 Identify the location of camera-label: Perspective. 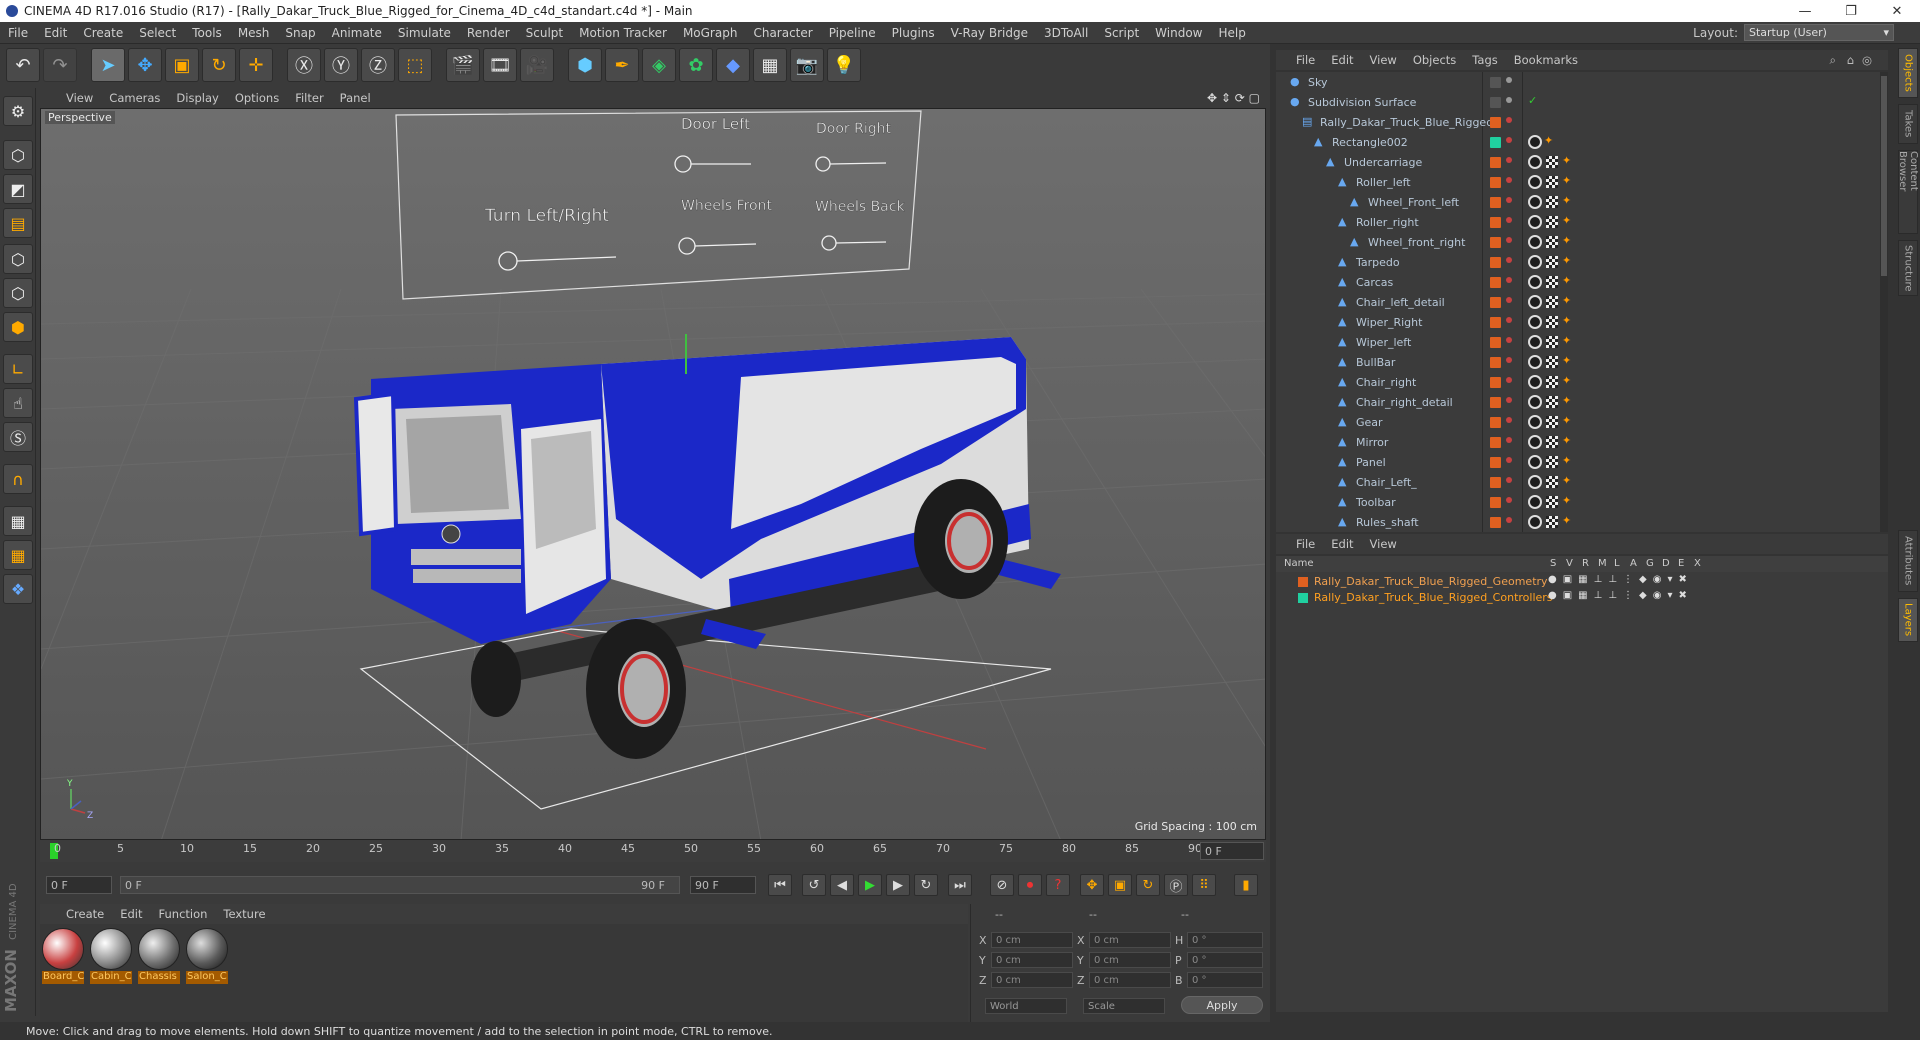
(80, 117).